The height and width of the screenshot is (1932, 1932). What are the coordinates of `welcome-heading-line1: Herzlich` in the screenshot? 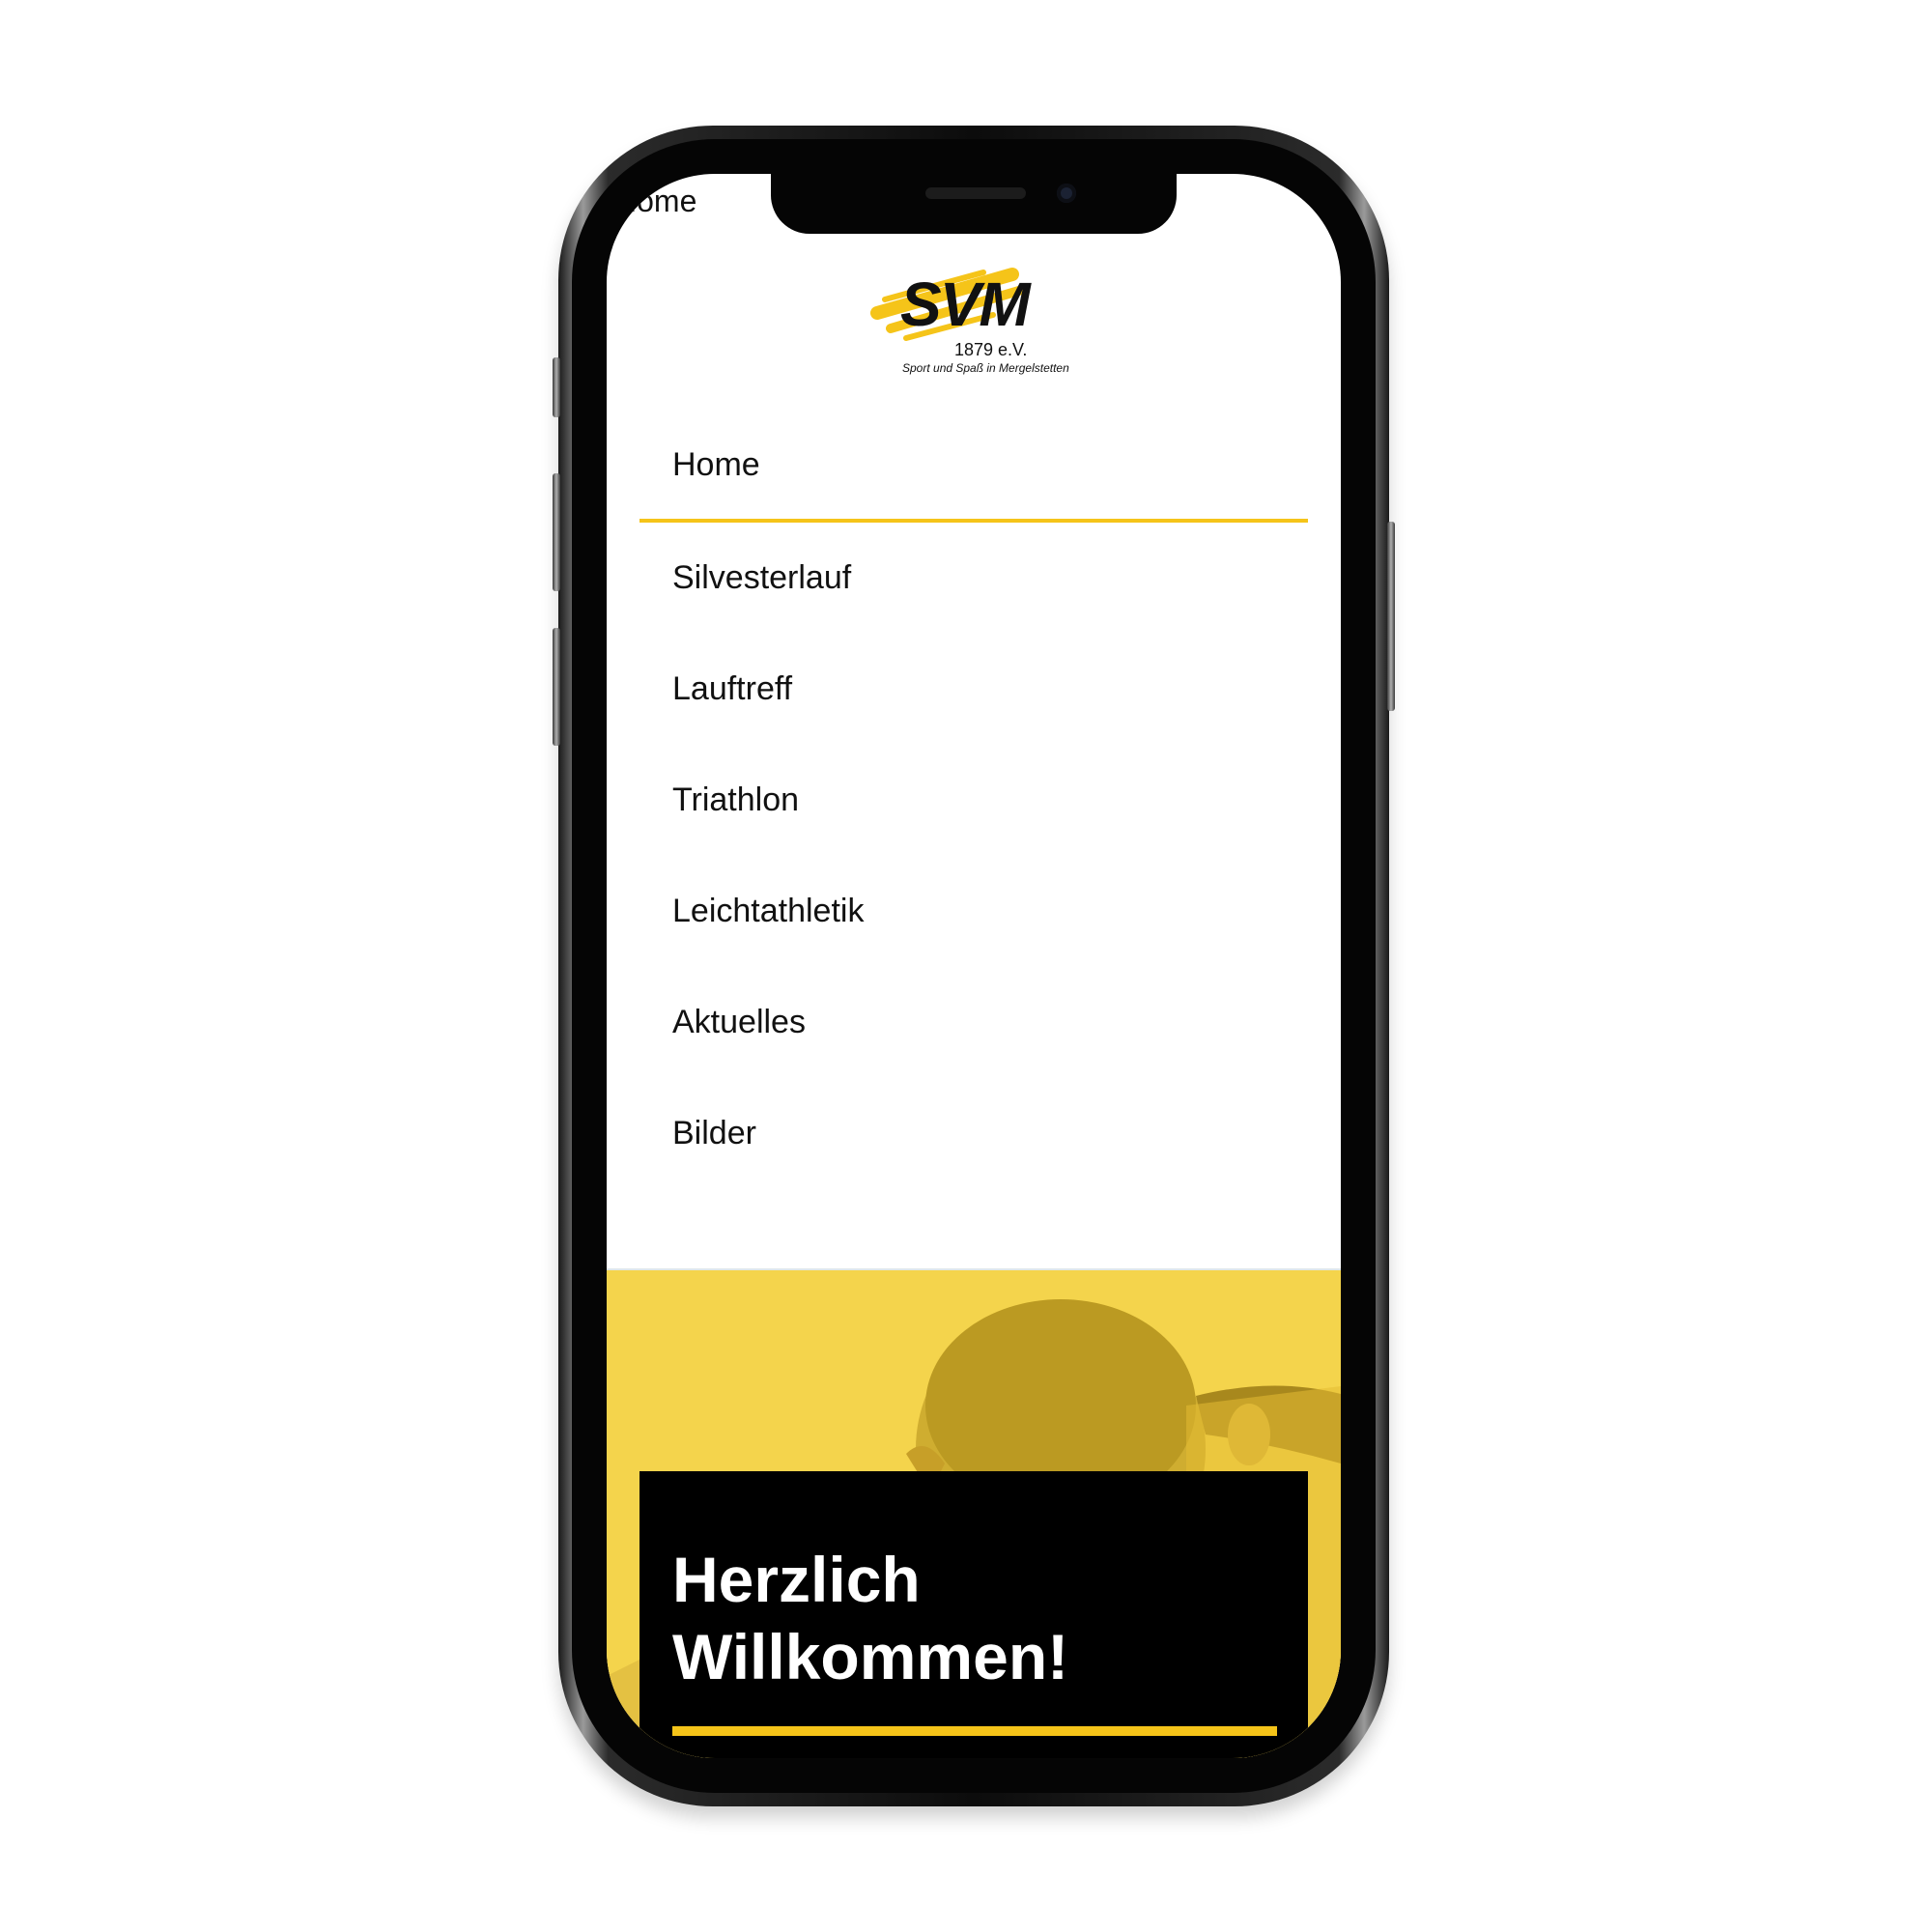 It's located at (796, 1579).